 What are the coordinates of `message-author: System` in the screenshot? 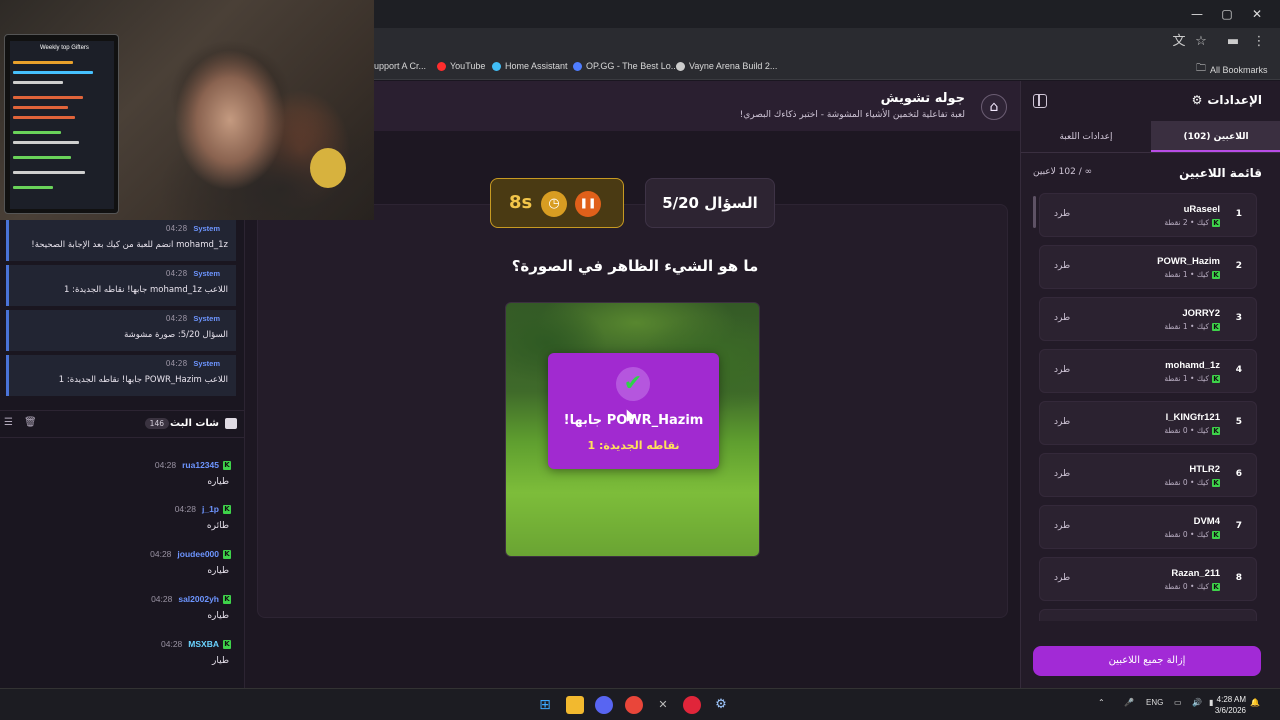 It's located at (206, 228).